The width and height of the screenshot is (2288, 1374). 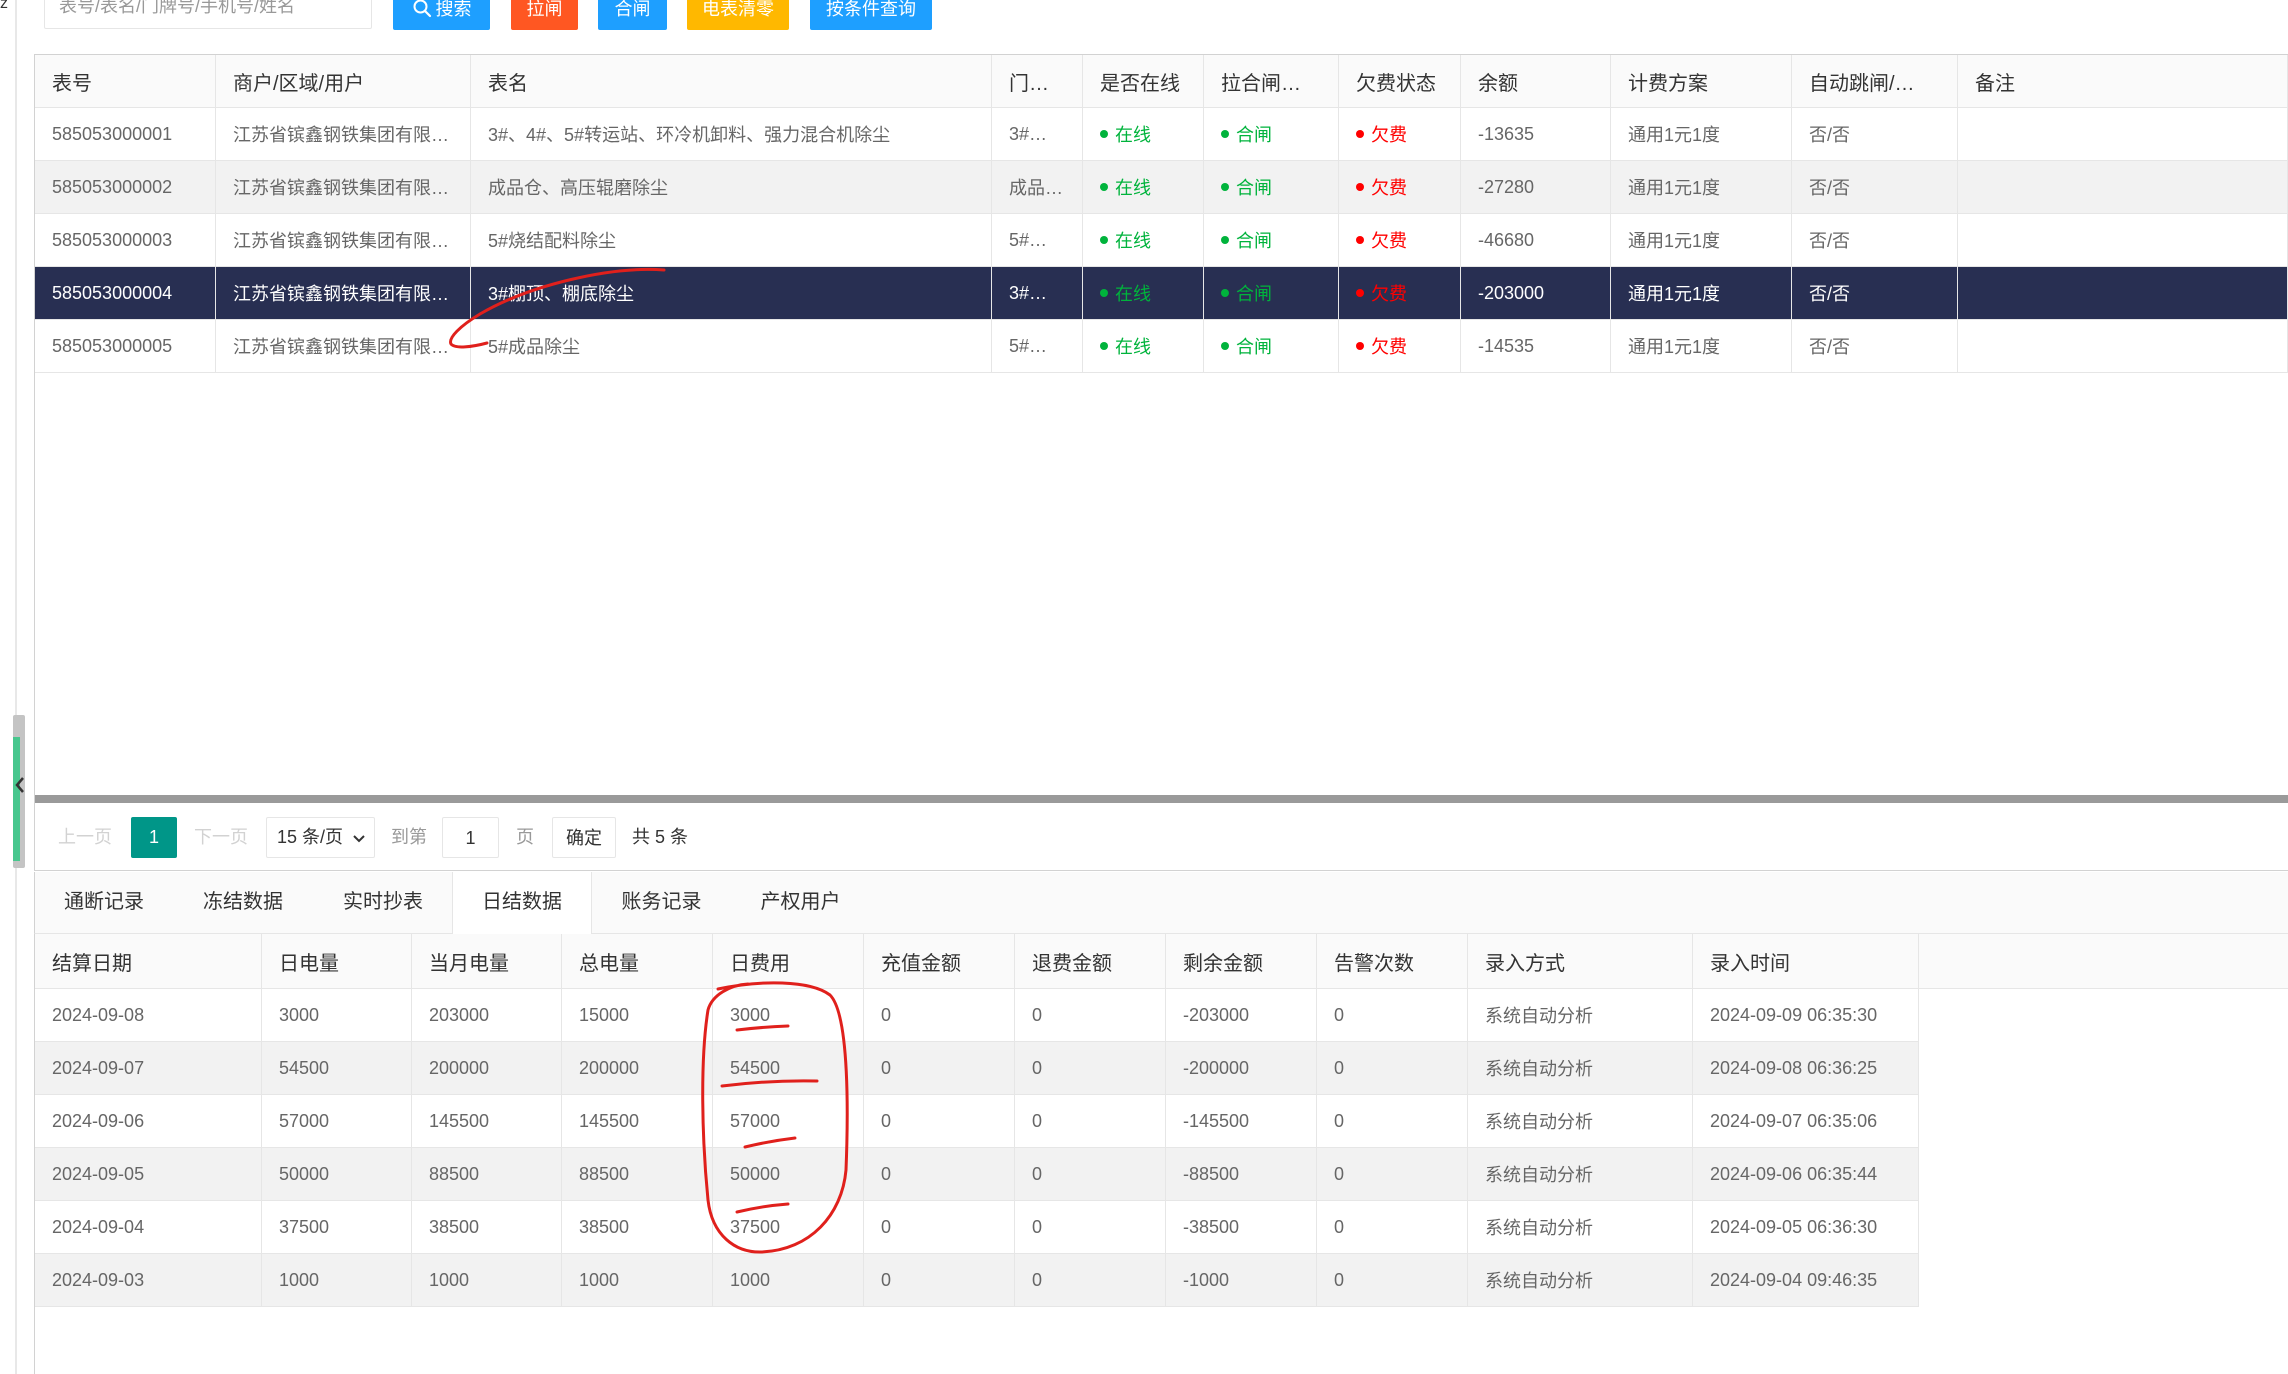 What do you see at coordinates (1580, 961) in the screenshot?
I see `header-entry-method: 录入方式` at bounding box center [1580, 961].